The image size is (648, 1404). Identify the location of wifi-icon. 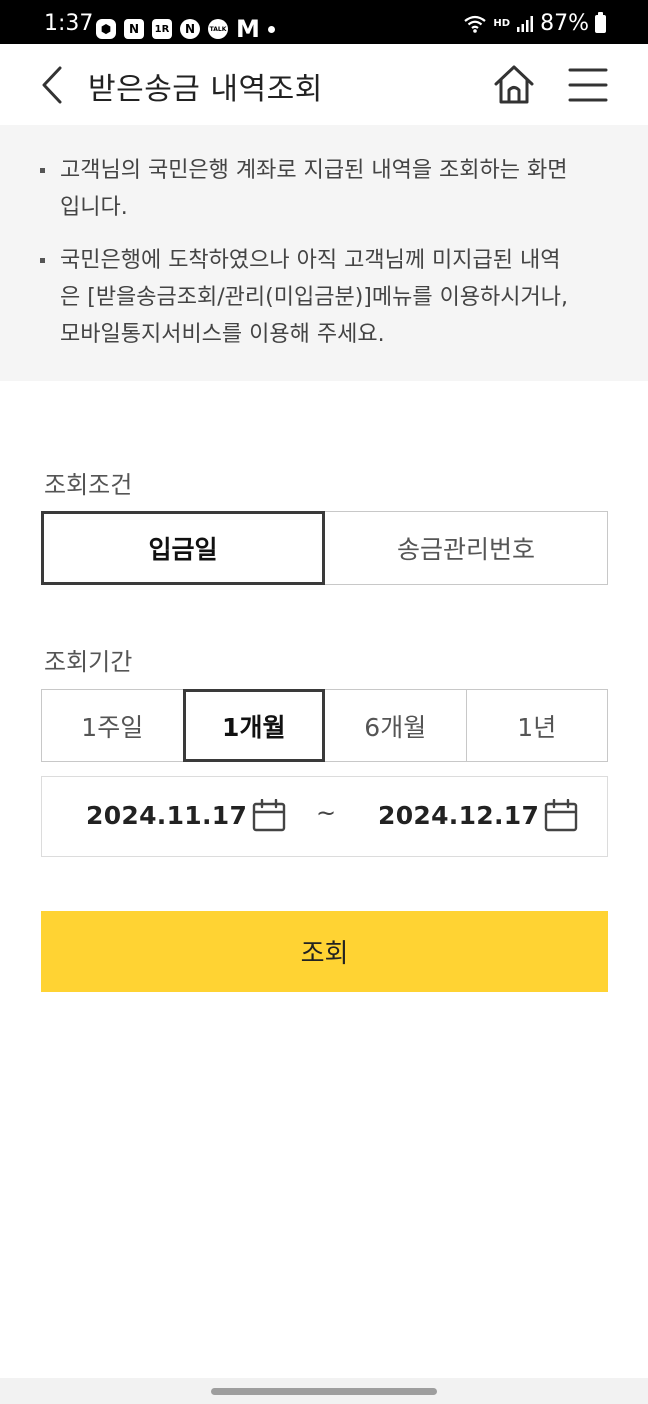
(475, 24).